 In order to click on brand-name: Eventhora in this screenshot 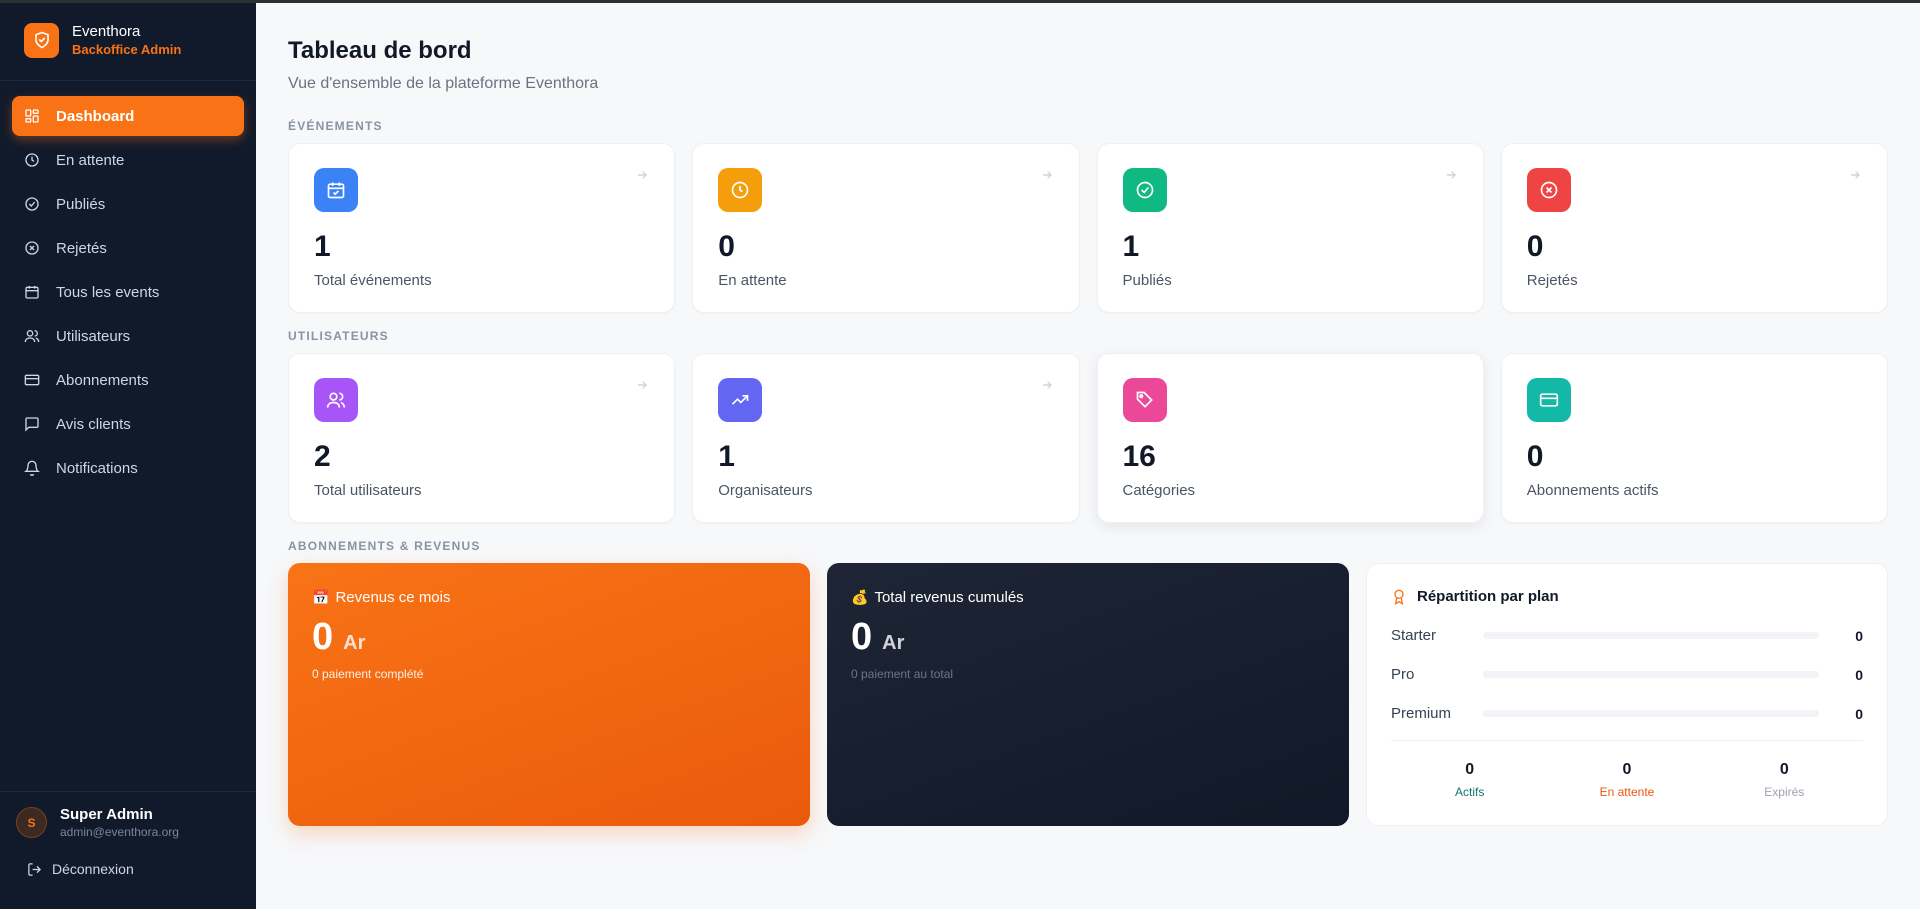, I will do `click(106, 31)`.